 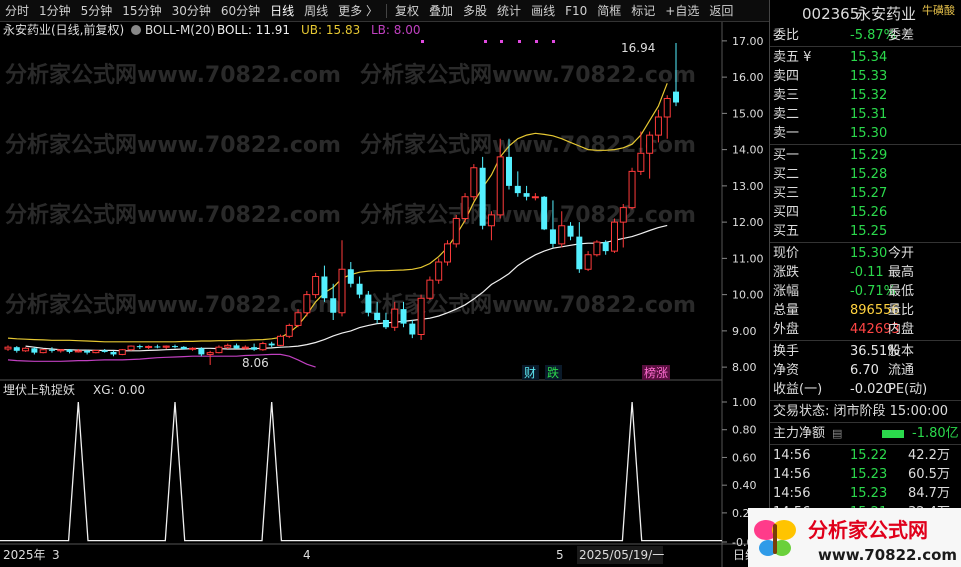 I want to click on sub-title: 埋伏上轨捉妖, so click(x=39, y=389).